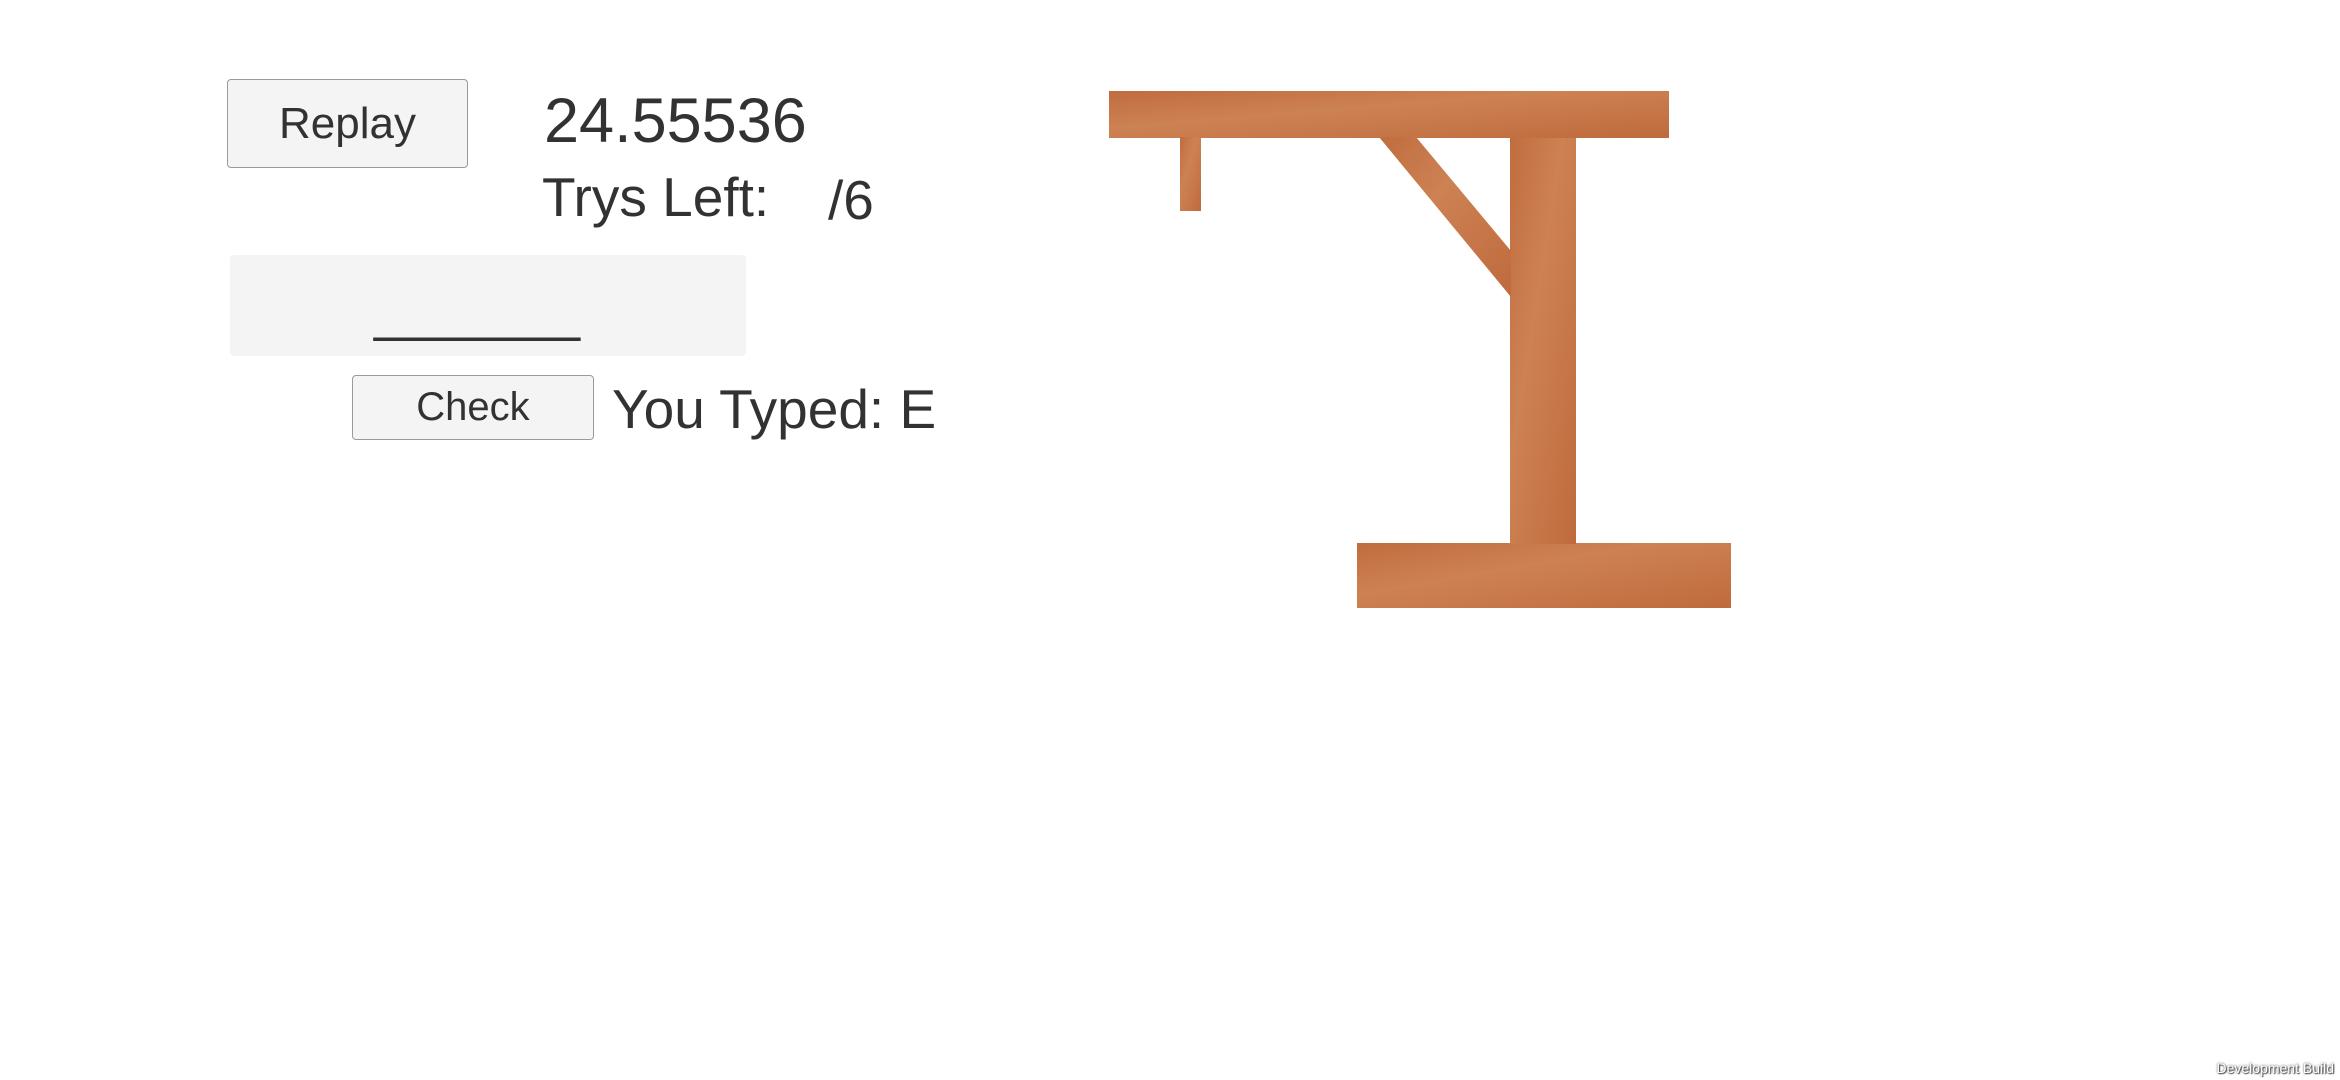 Image resolution: width=2340 pixels, height=1080 pixels. Describe the element at coordinates (2275, 1068) in the screenshot. I see `development-build-label: Development Build` at that location.